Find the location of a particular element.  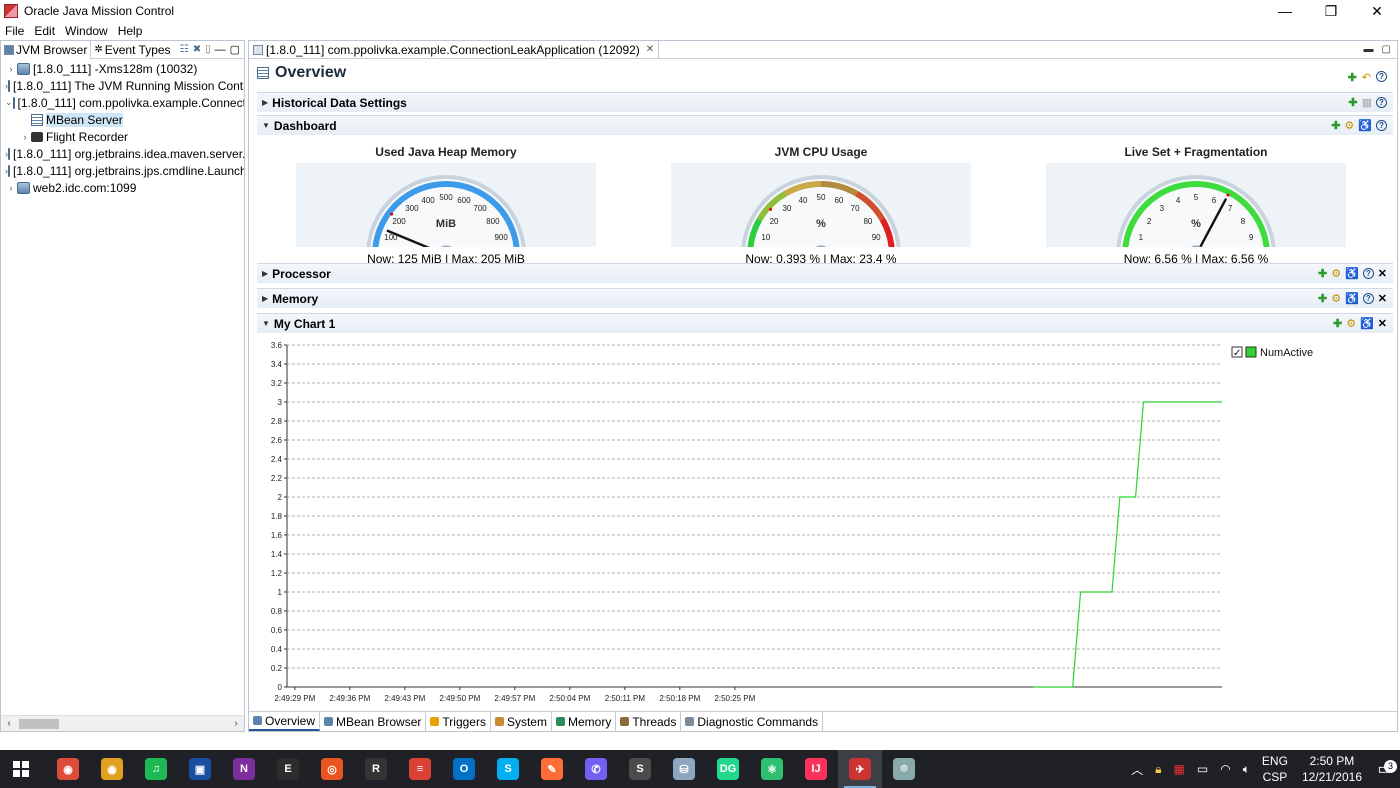

menu-file: File is located at coordinates (14, 31).